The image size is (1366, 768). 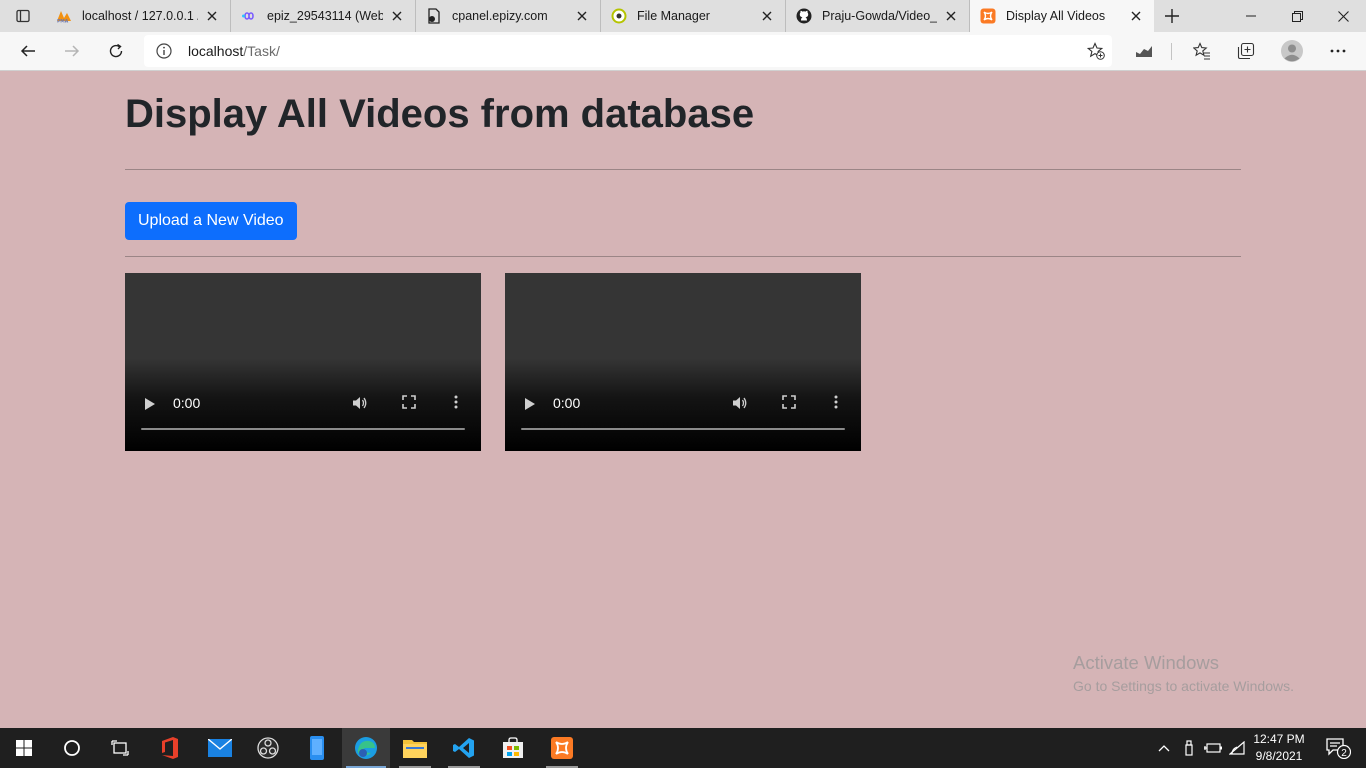 I want to click on settings-more-icon, so click(x=1338, y=51).